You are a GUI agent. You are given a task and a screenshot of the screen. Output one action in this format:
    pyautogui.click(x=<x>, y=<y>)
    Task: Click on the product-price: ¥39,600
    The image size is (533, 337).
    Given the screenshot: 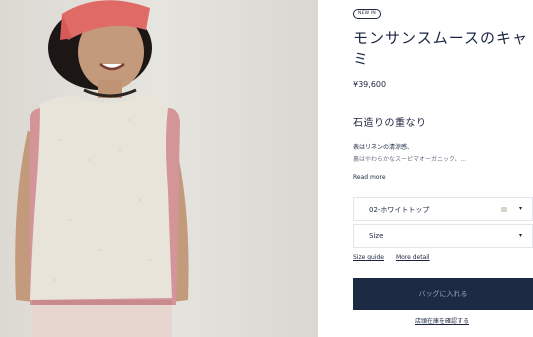 What is the action you would take?
    pyautogui.click(x=370, y=84)
    